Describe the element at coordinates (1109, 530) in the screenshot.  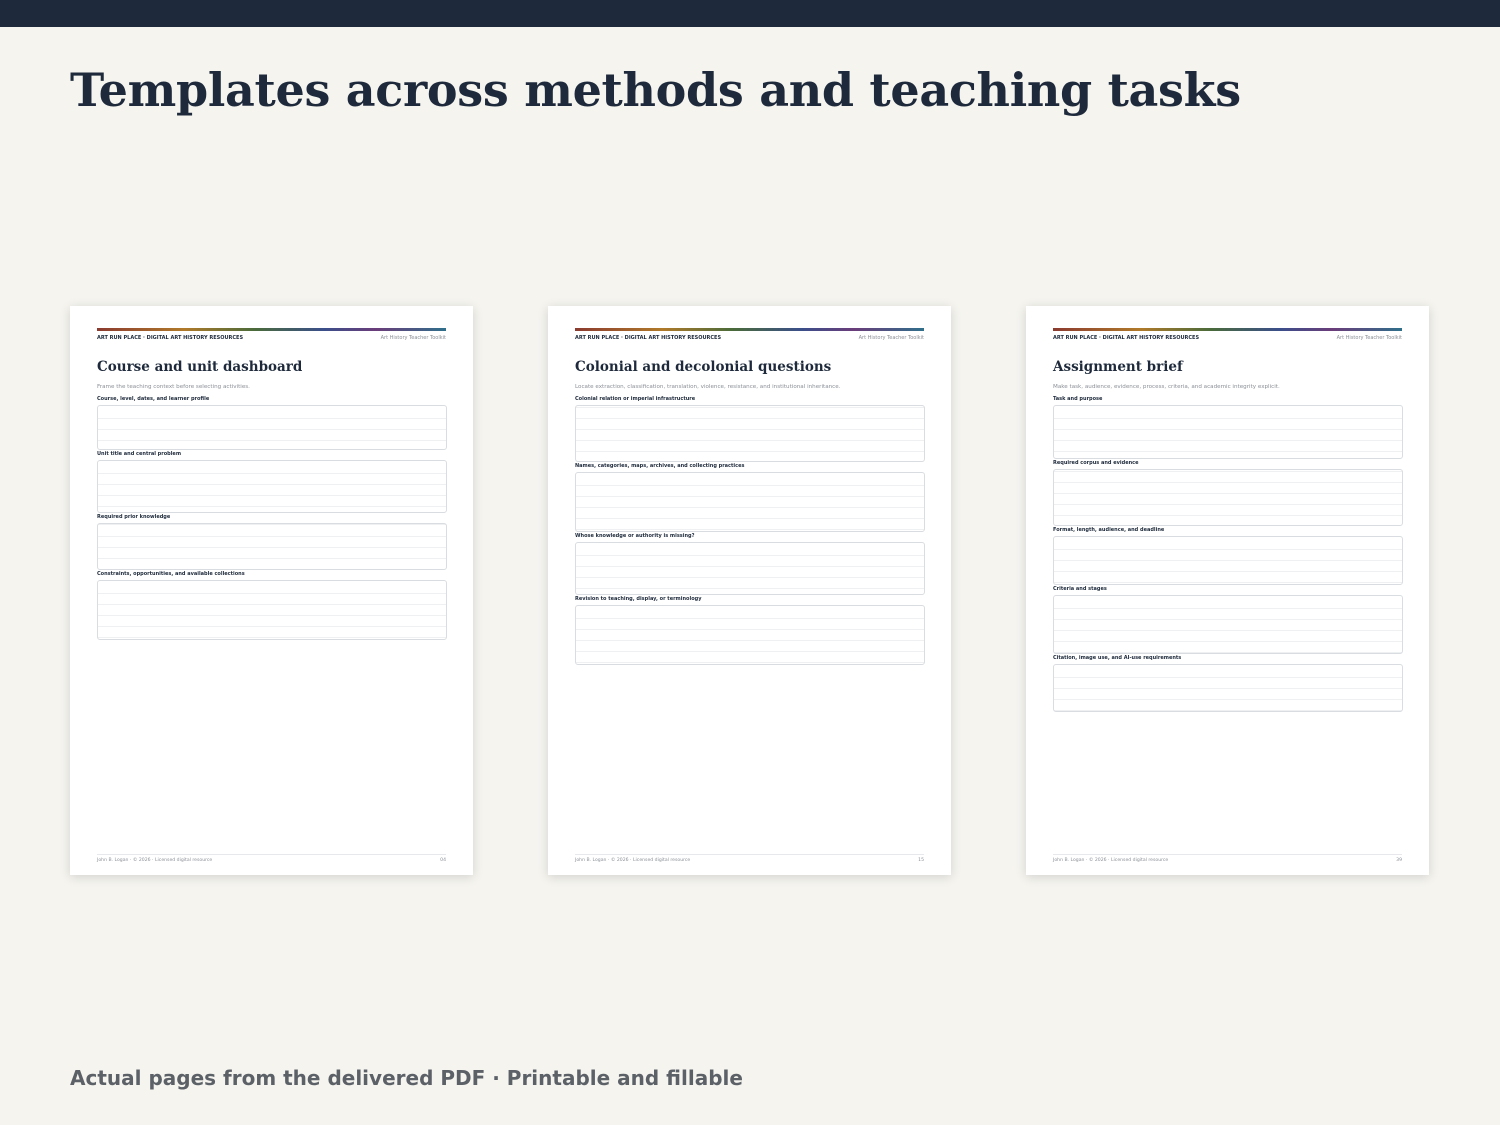
I see `field-label: Format, length, audience, and deadline` at that location.